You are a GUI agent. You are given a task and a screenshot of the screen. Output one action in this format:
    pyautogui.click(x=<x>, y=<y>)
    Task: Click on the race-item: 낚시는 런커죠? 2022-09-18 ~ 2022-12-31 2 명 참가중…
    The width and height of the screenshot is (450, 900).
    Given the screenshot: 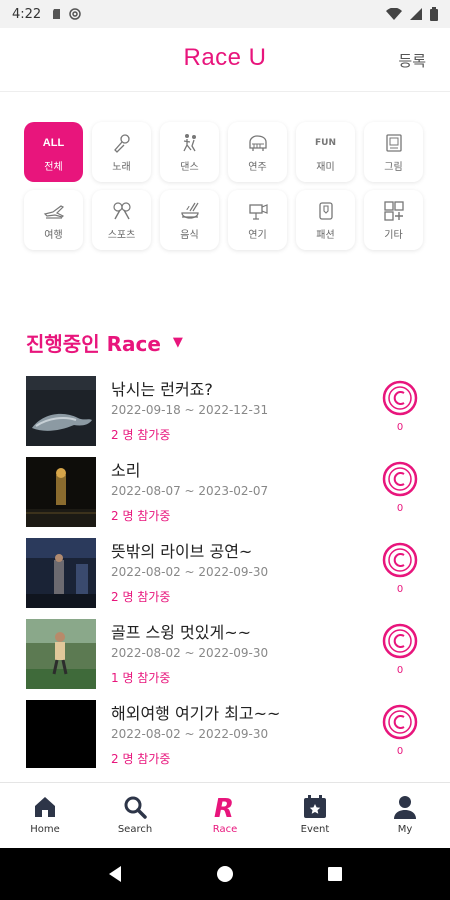 What is the action you would take?
    pyautogui.click(x=225, y=412)
    